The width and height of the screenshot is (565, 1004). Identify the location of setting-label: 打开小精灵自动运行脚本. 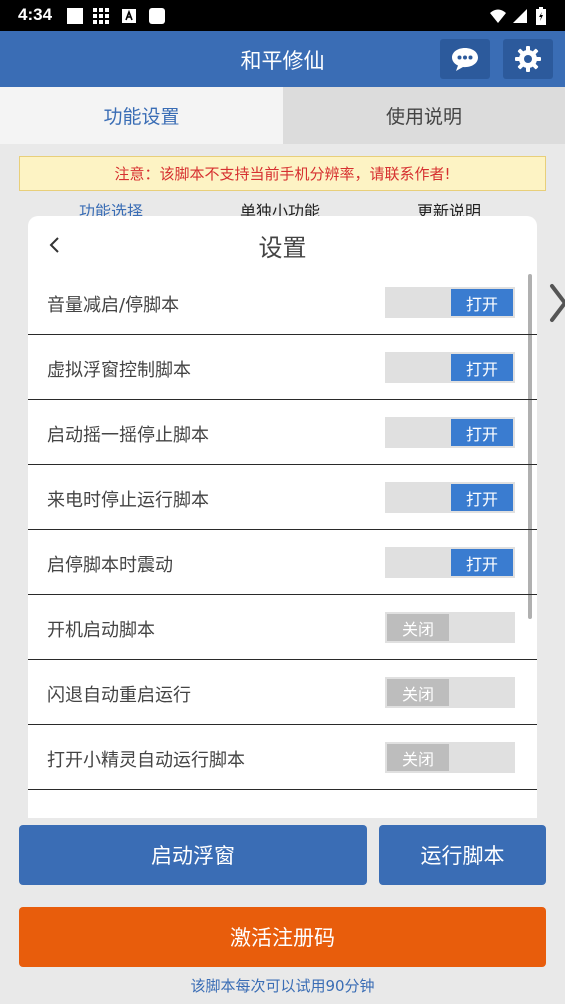
(146, 760).